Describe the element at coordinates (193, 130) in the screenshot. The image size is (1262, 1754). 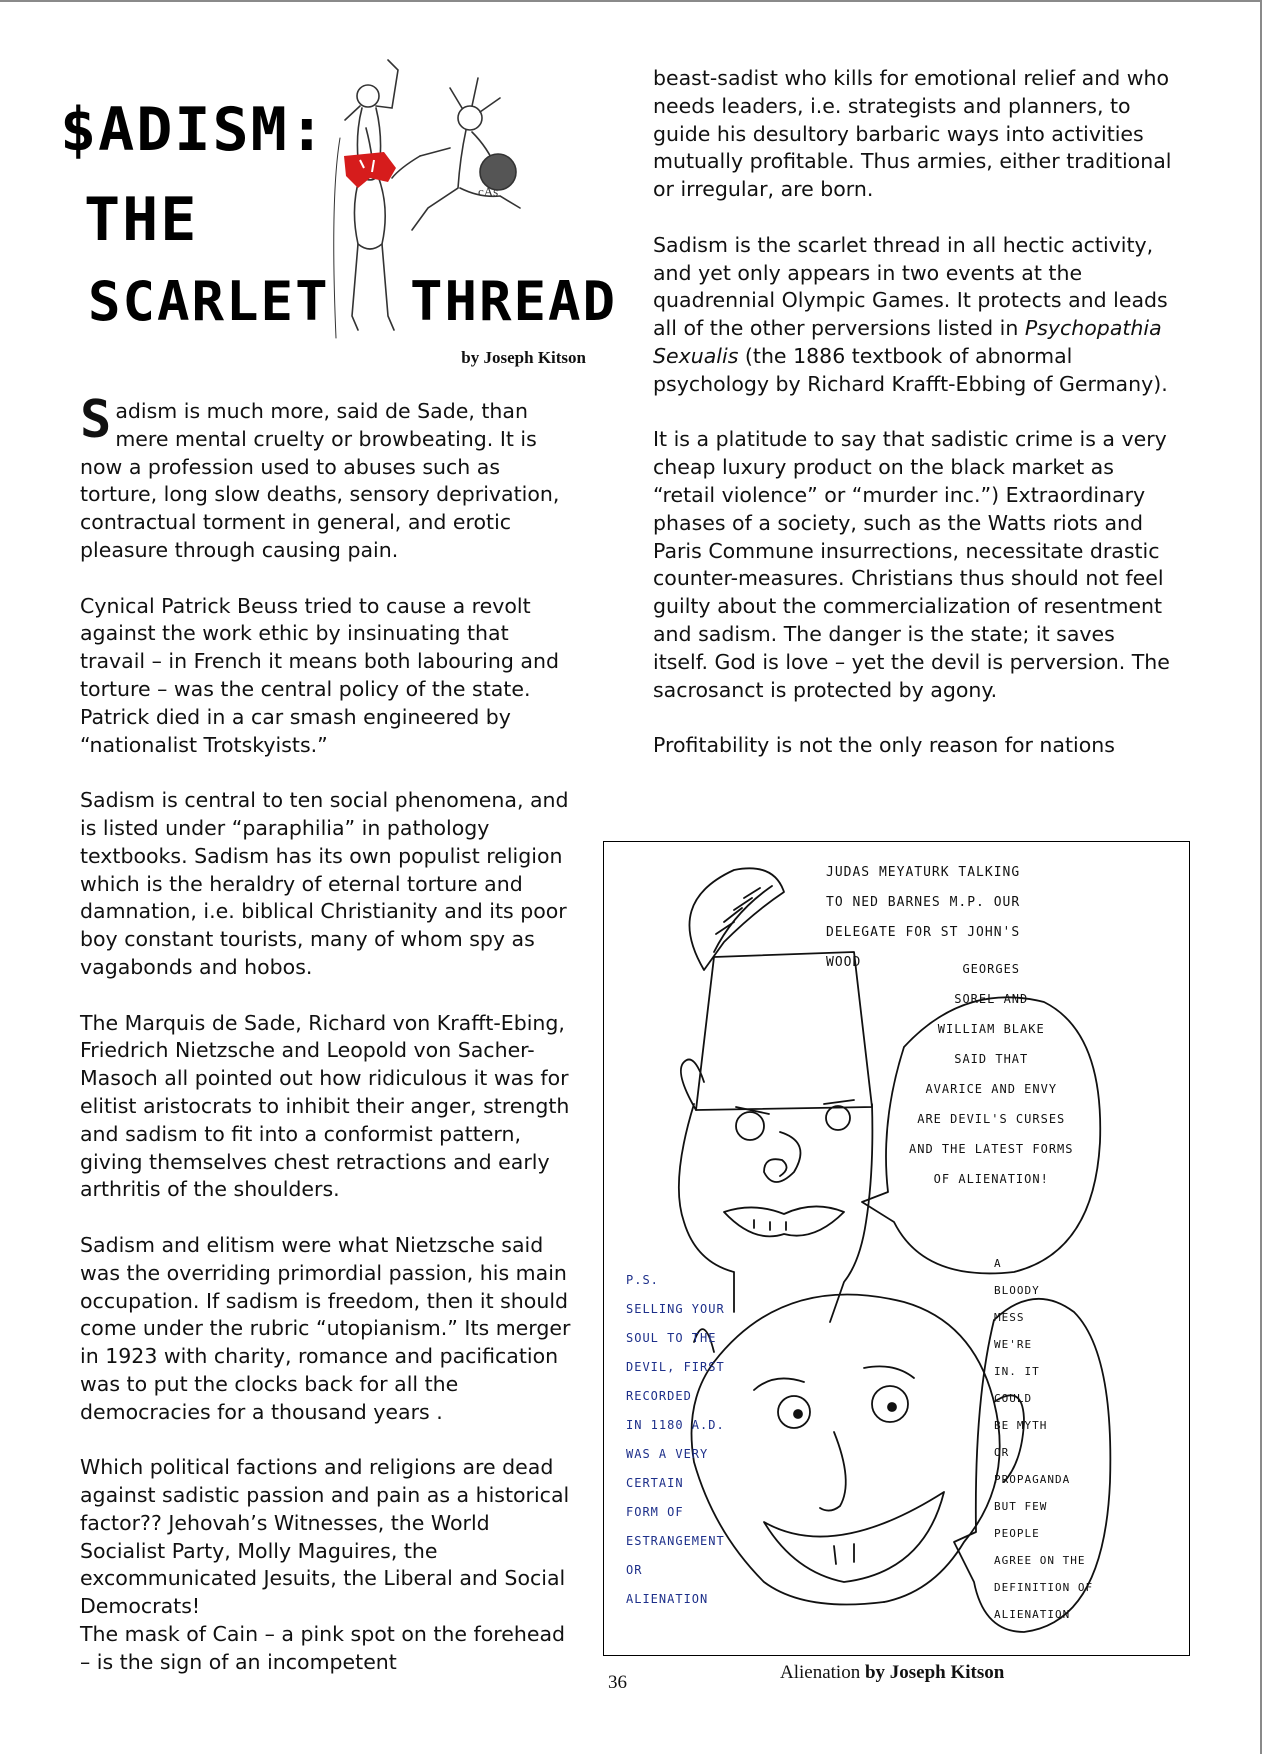
I see `title-line-1: $ADISM:` at that location.